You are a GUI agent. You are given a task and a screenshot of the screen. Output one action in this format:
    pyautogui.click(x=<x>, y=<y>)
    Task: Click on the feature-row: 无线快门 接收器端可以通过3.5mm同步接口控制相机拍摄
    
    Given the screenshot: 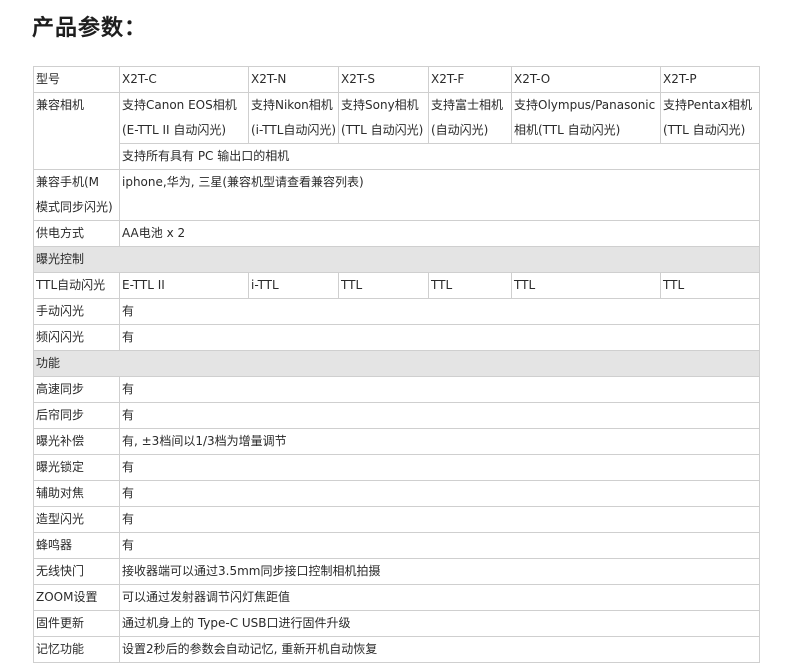 What is the action you would take?
    pyautogui.click(x=396, y=571)
    